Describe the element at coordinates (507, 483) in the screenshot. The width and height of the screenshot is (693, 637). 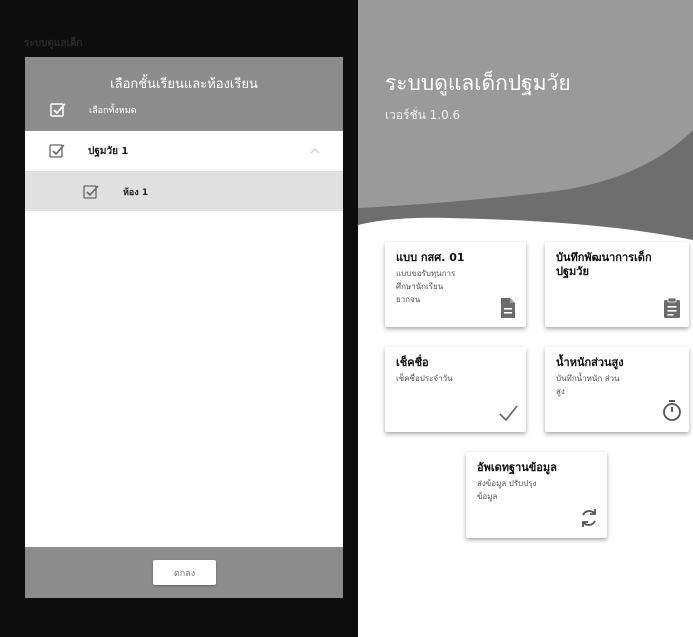
I see `card-desc-line: ส่งข้อมูล ปรับปรุง` at that location.